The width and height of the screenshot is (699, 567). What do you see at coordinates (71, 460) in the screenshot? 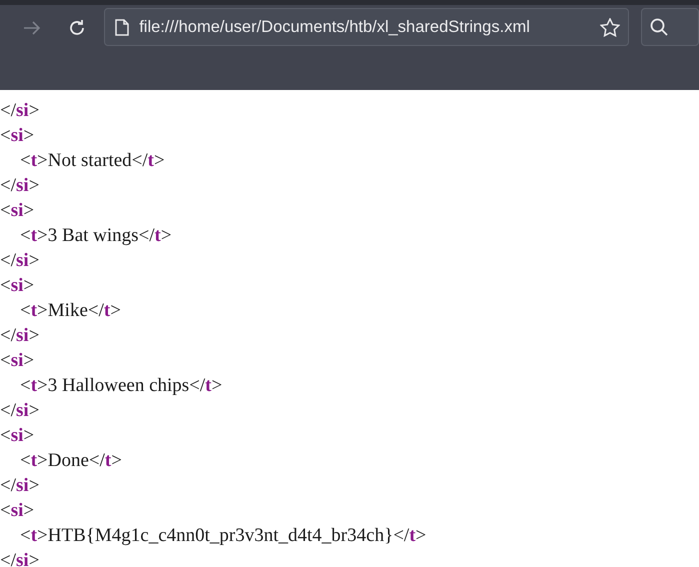
I see `xml-element-line: <t>Done</t>` at bounding box center [71, 460].